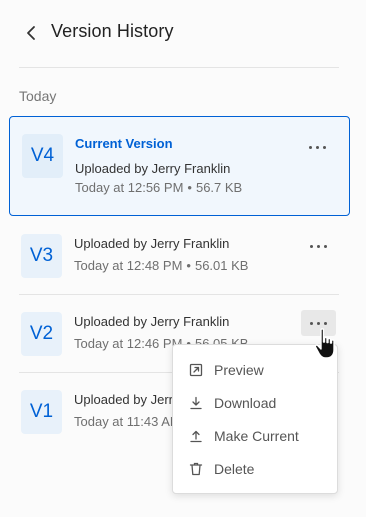 The image size is (366, 517). I want to click on open-external-icon, so click(196, 370).